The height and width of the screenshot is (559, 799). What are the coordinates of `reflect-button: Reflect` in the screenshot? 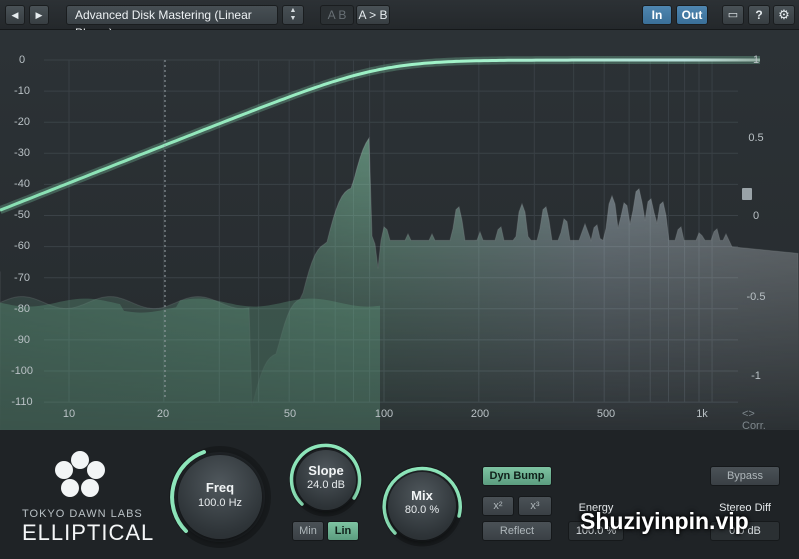 It's located at (517, 531).